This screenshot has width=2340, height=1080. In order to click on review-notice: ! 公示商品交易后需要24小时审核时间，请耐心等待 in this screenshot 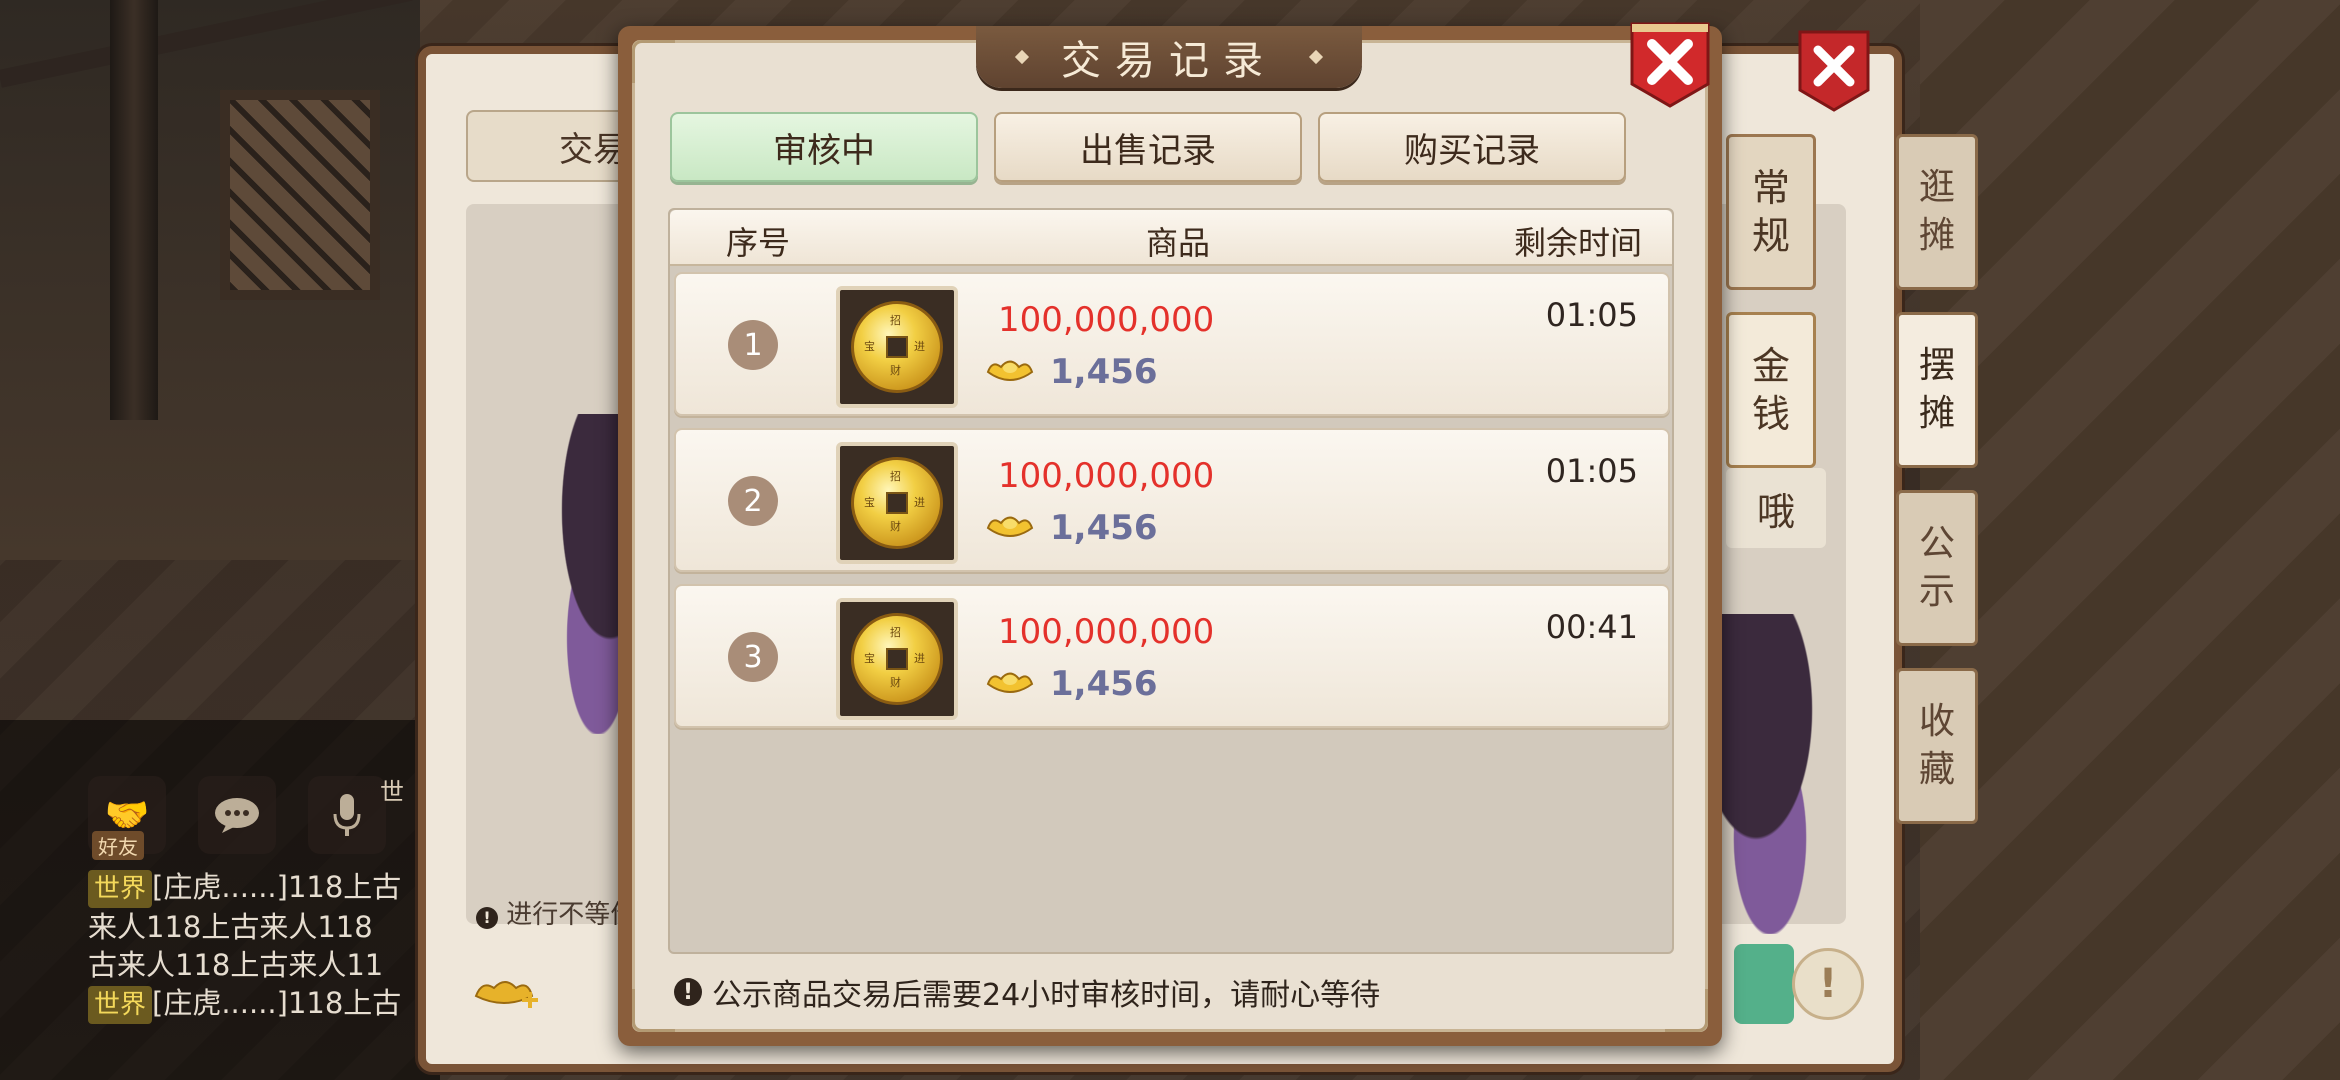, I will do `click(1027, 992)`.